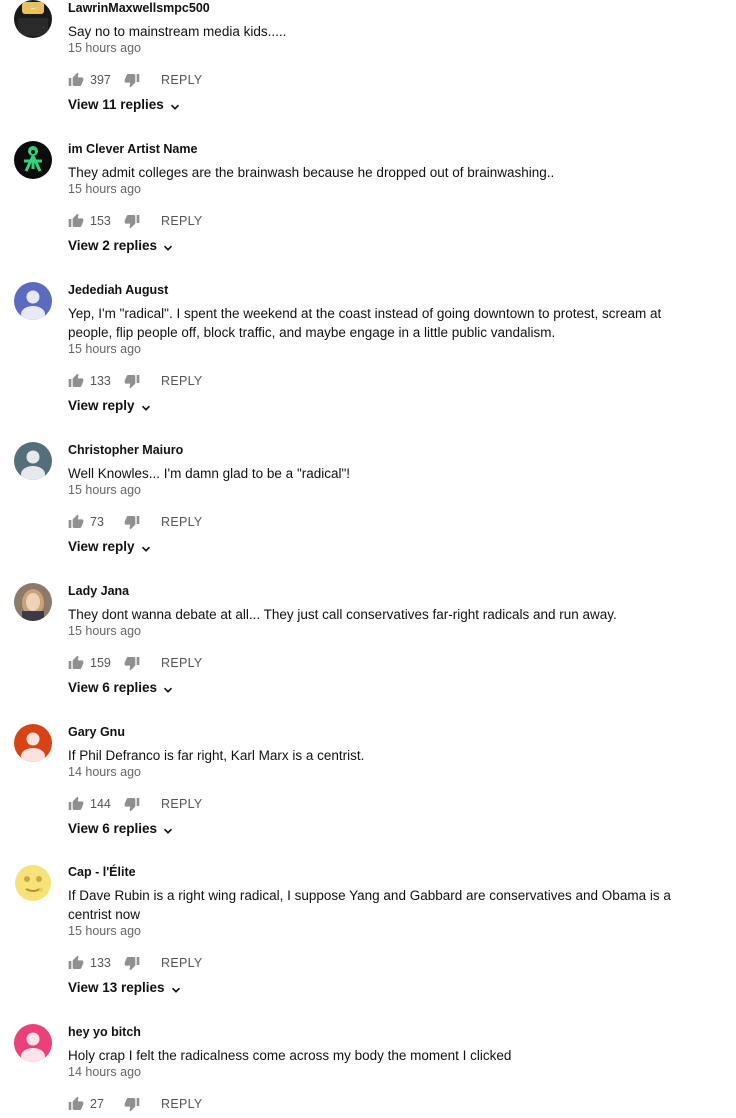  What do you see at coordinates (33, 19) in the screenshot?
I see `avatar: ~` at bounding box center [33, 19].